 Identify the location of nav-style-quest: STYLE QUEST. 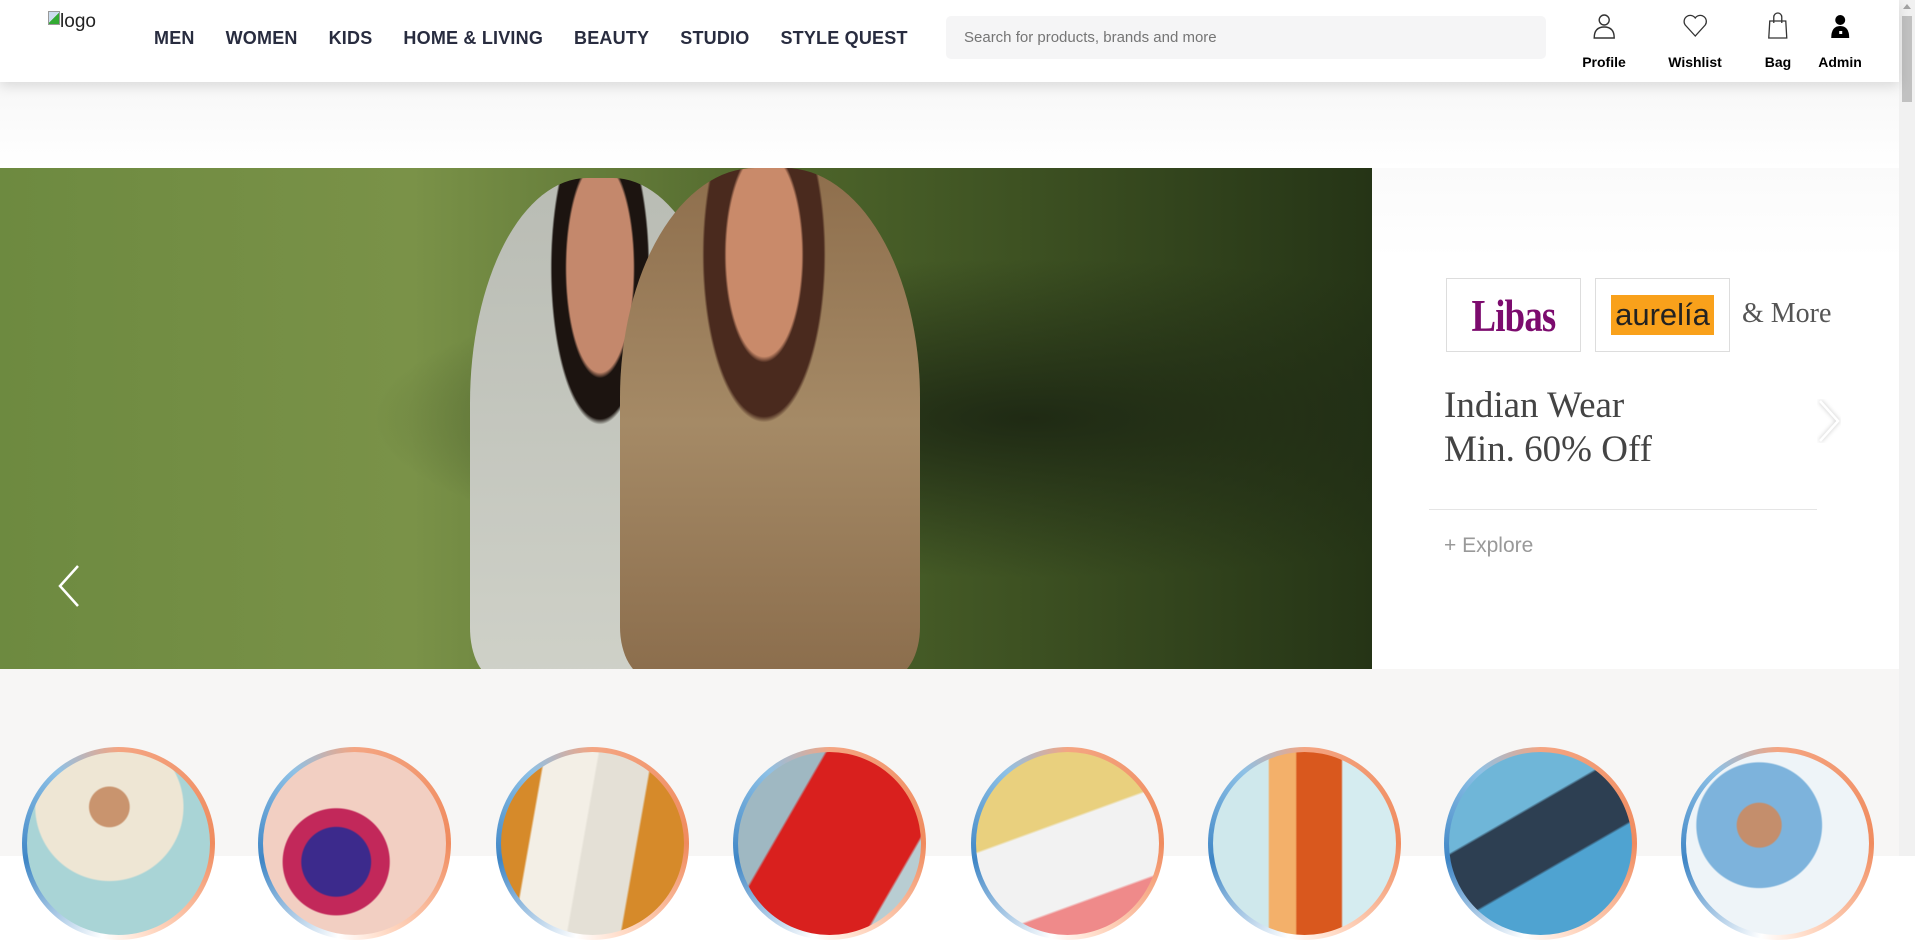
(843, 38).